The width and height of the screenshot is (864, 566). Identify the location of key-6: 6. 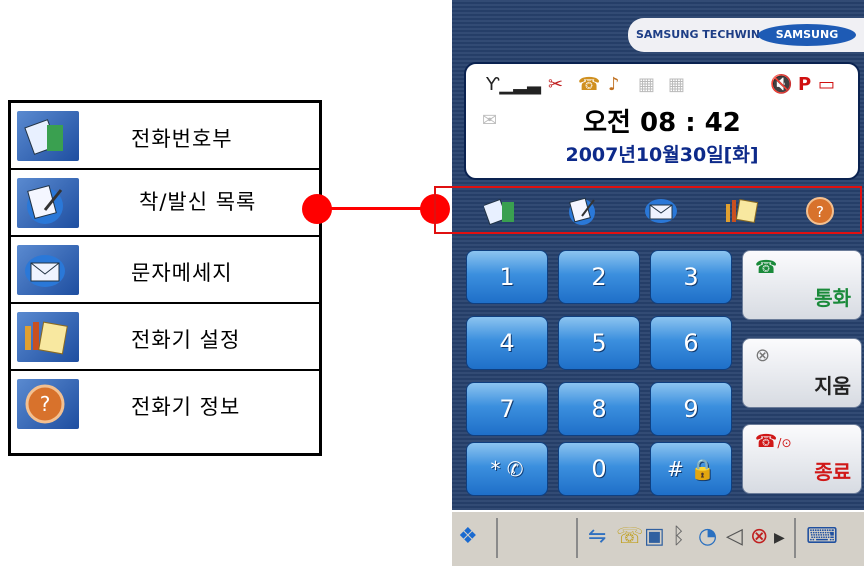
(691, 343).